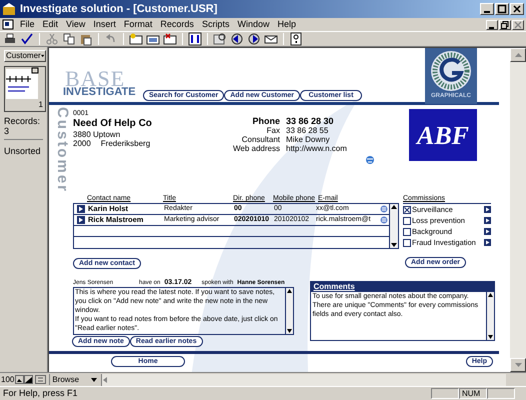  What do you see at coordinates (119, 9) in the screenshot?
I see `window-title: Investigate solution - [Customer.USR]` at bounding box center [119, 9].